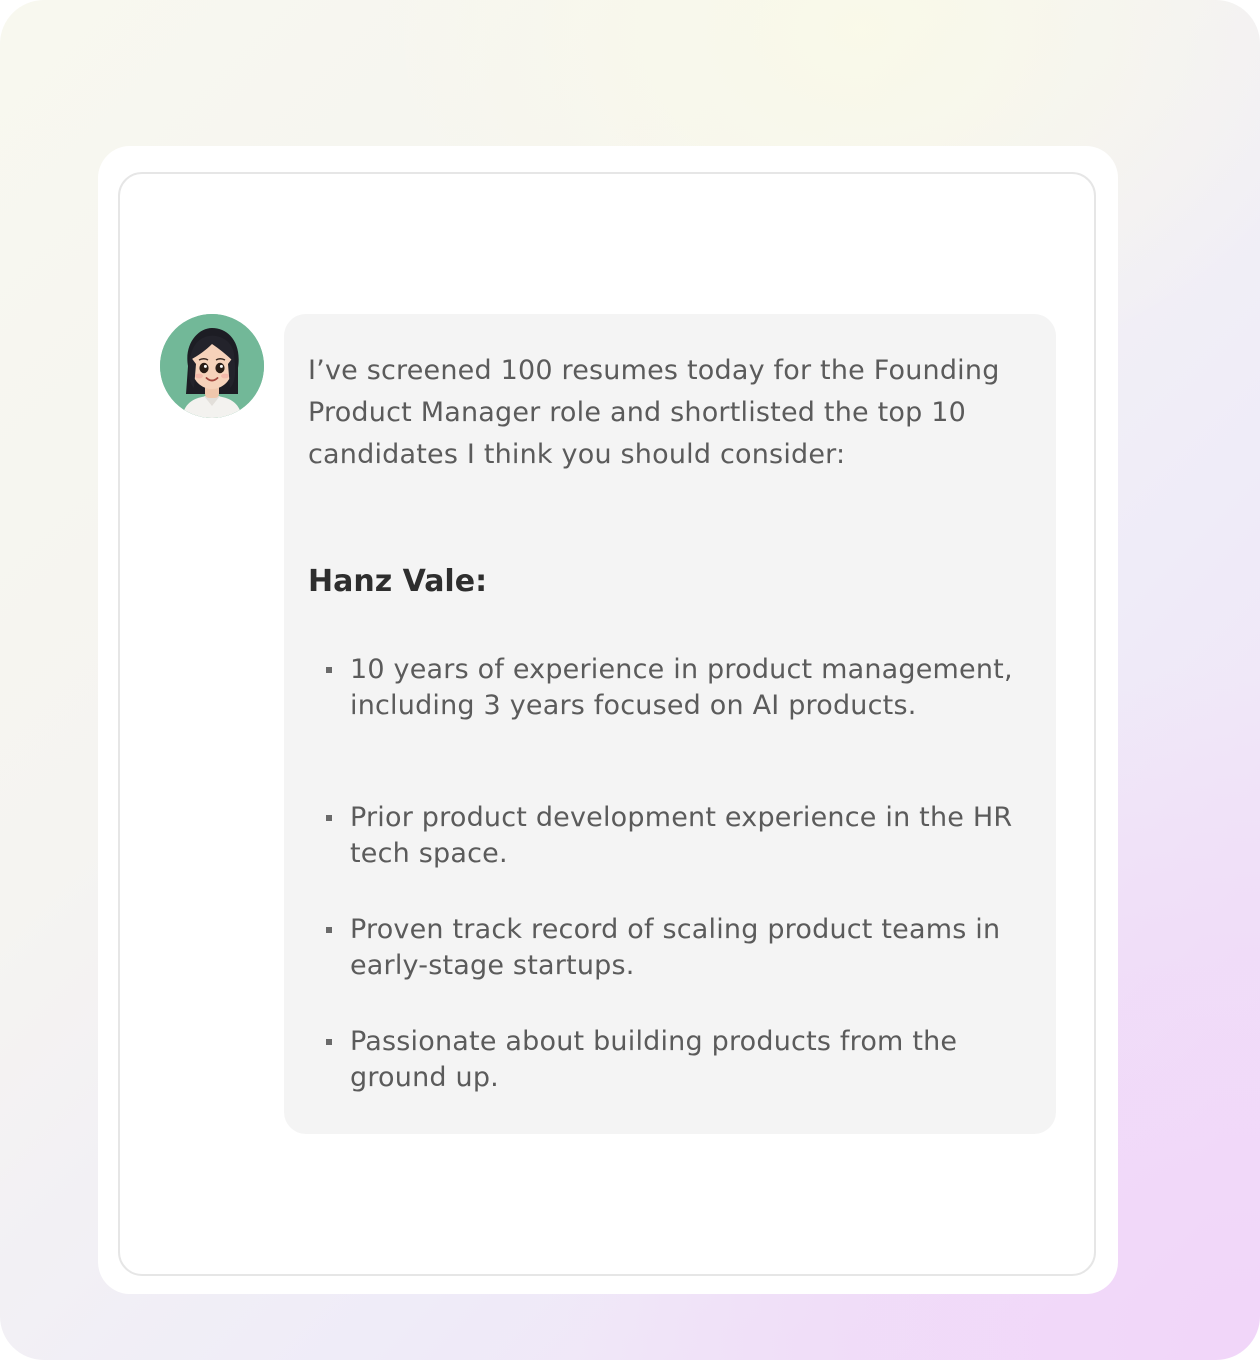 The image size is (1260, 1360). I want to click on assistant-avatar-icon, so click(212, 366).